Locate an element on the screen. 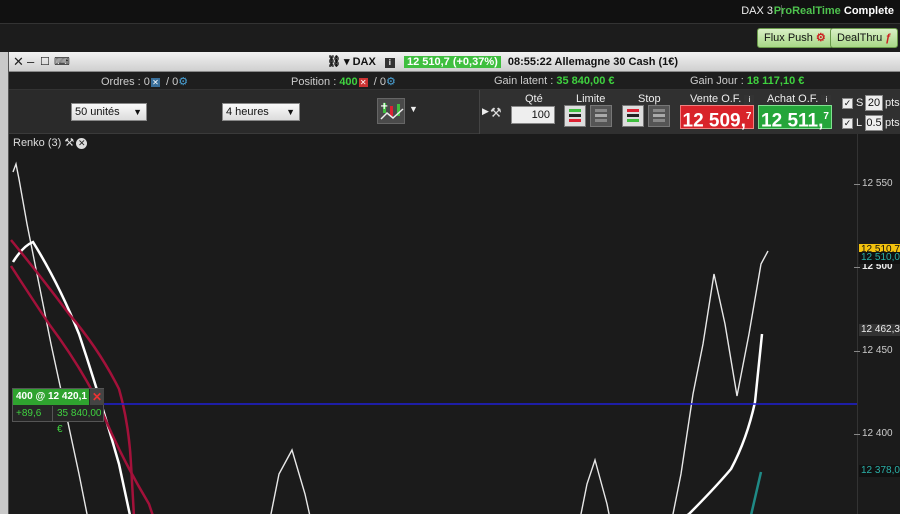 Image resolution: width=900 pixels, height=514 pixels. units-select: 50 unités ▼ is located at coordinates (109, 112).